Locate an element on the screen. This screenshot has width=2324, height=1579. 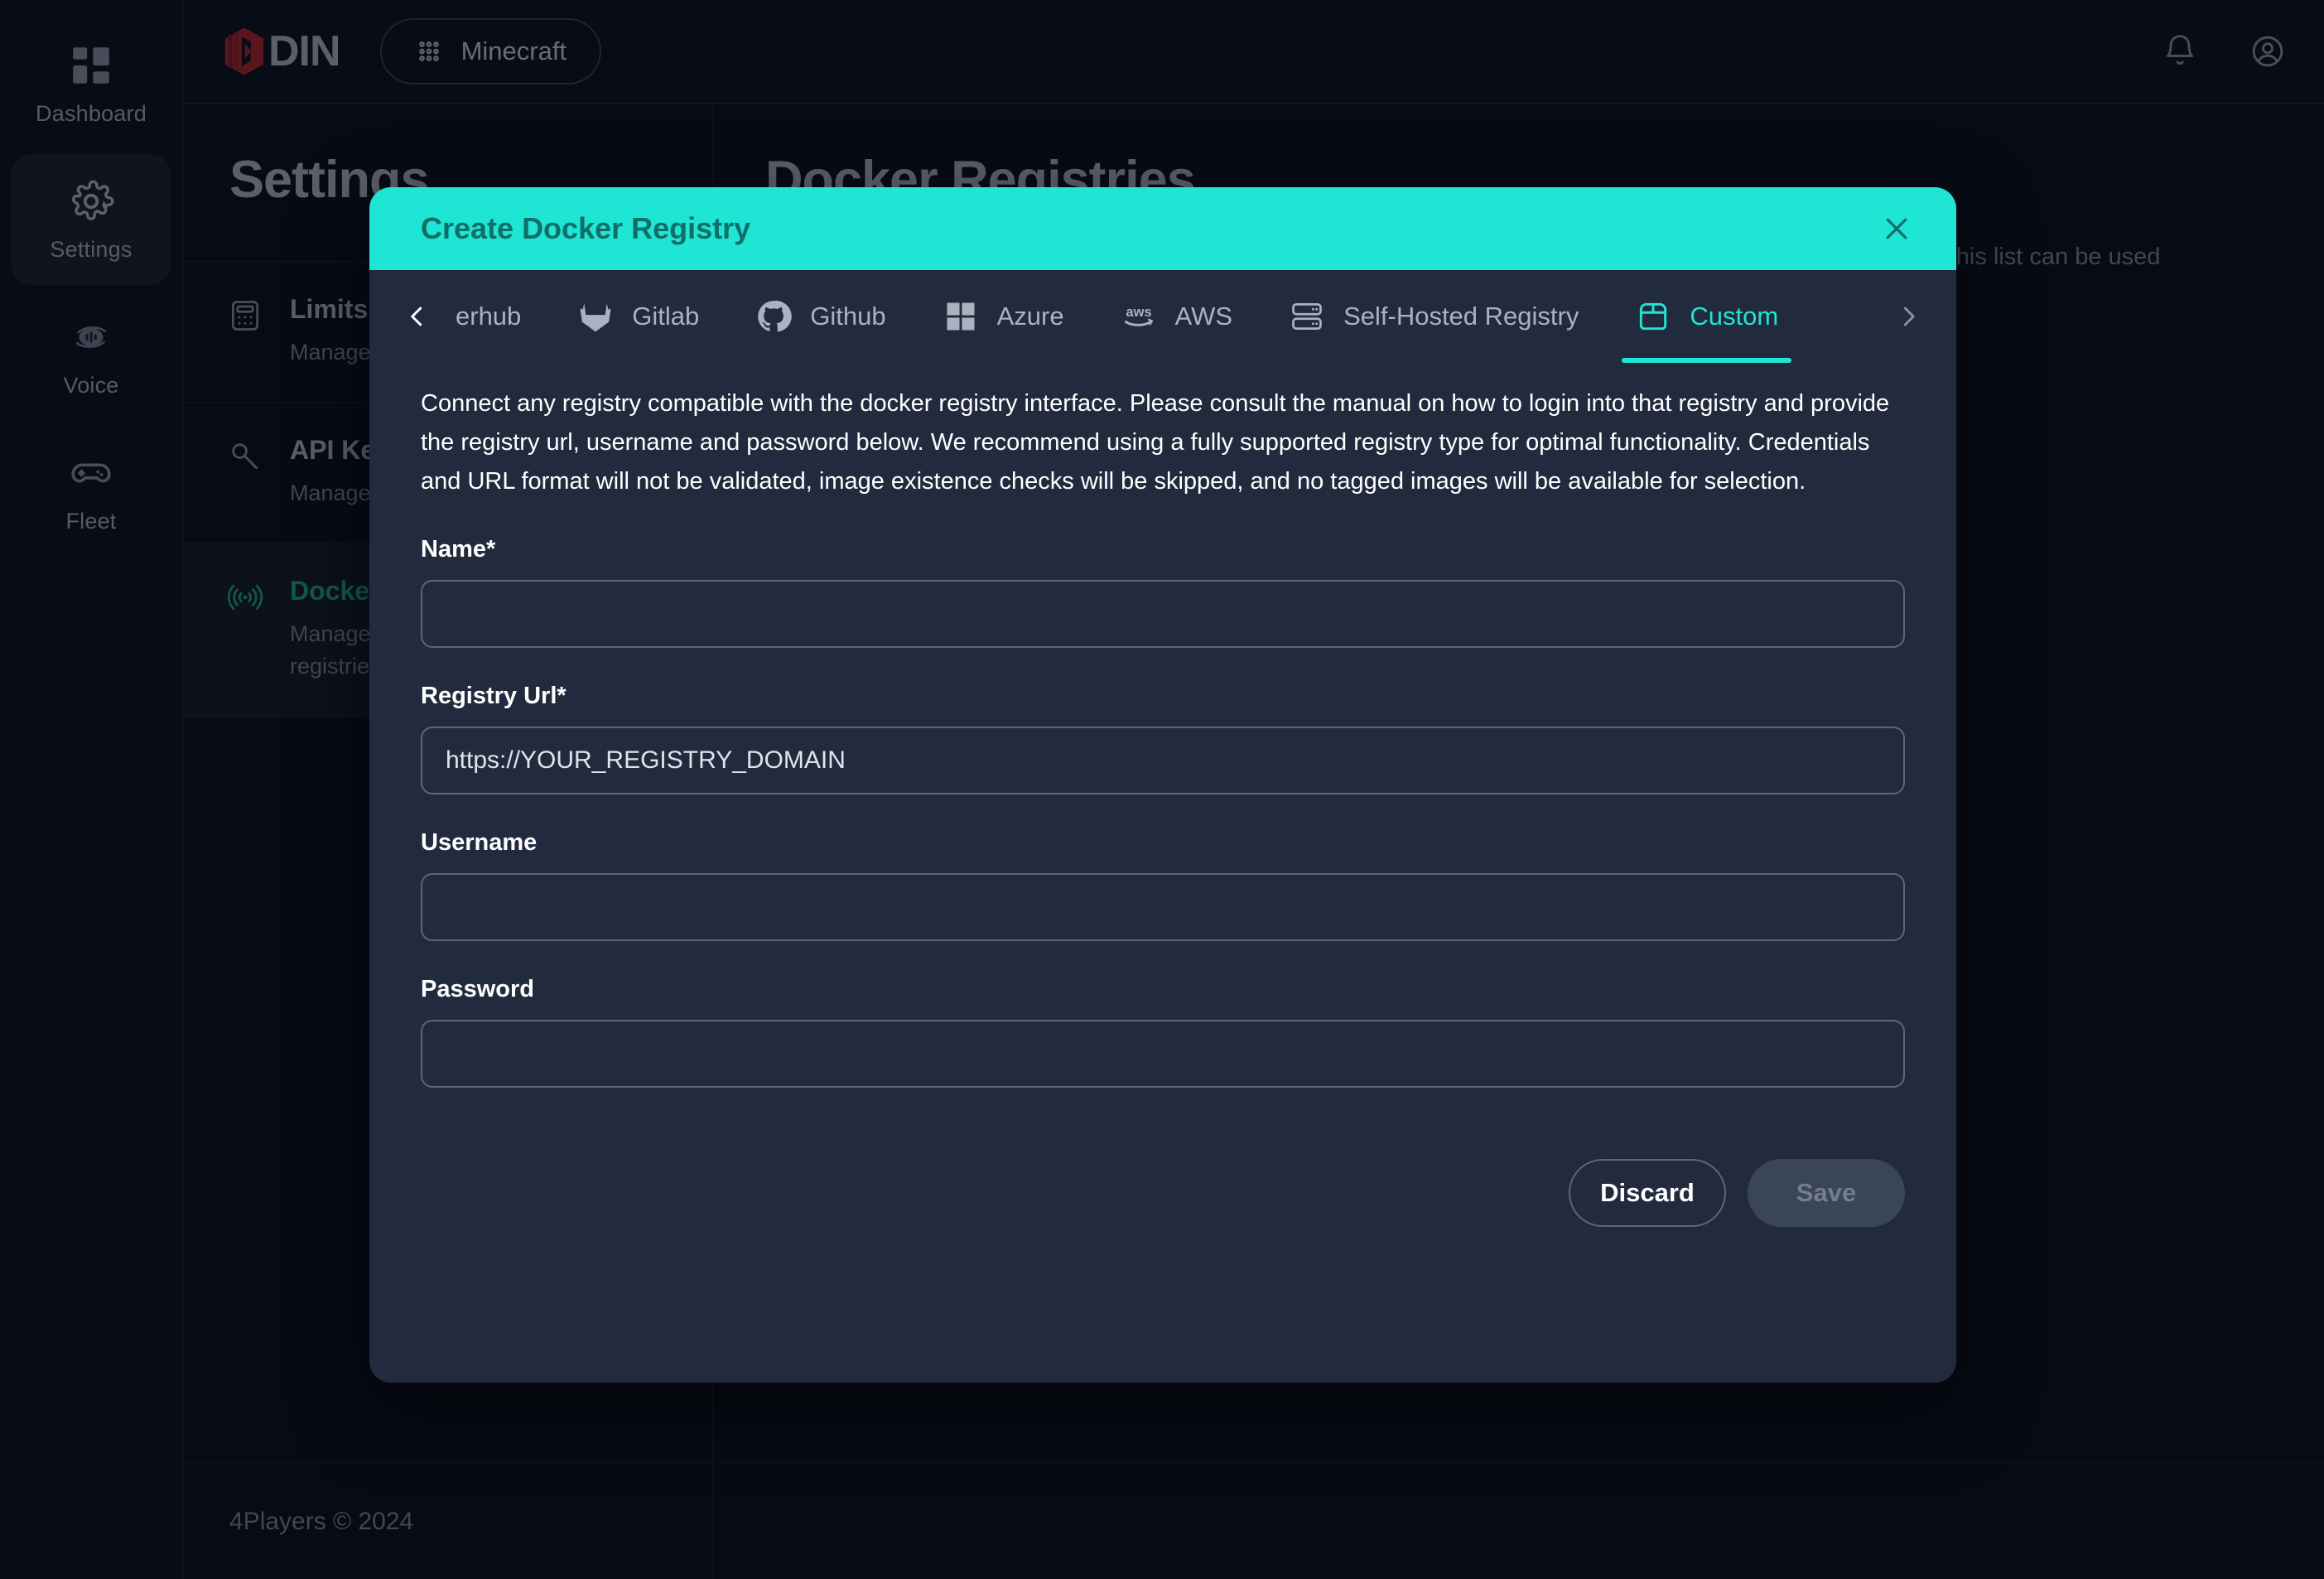
chevron-left-icon is located at coordinates (418, 316).